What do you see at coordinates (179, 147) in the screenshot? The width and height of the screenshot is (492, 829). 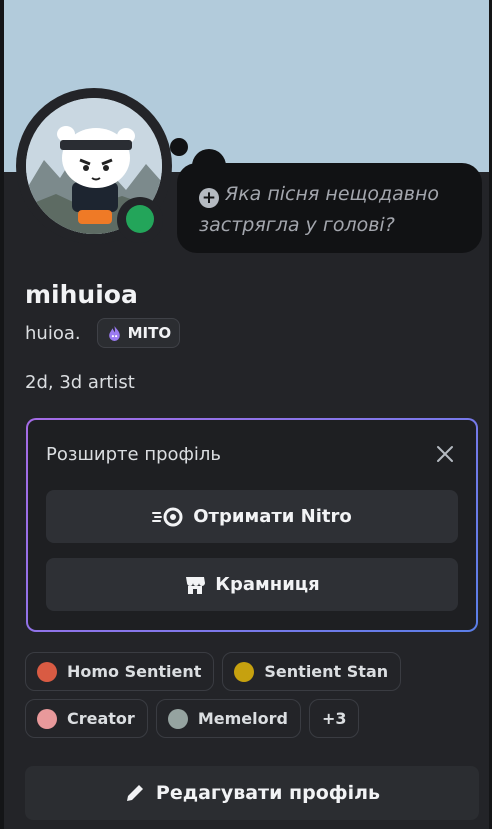 I see `thought-bubble-dot-small` at bounding box center [179, 147].